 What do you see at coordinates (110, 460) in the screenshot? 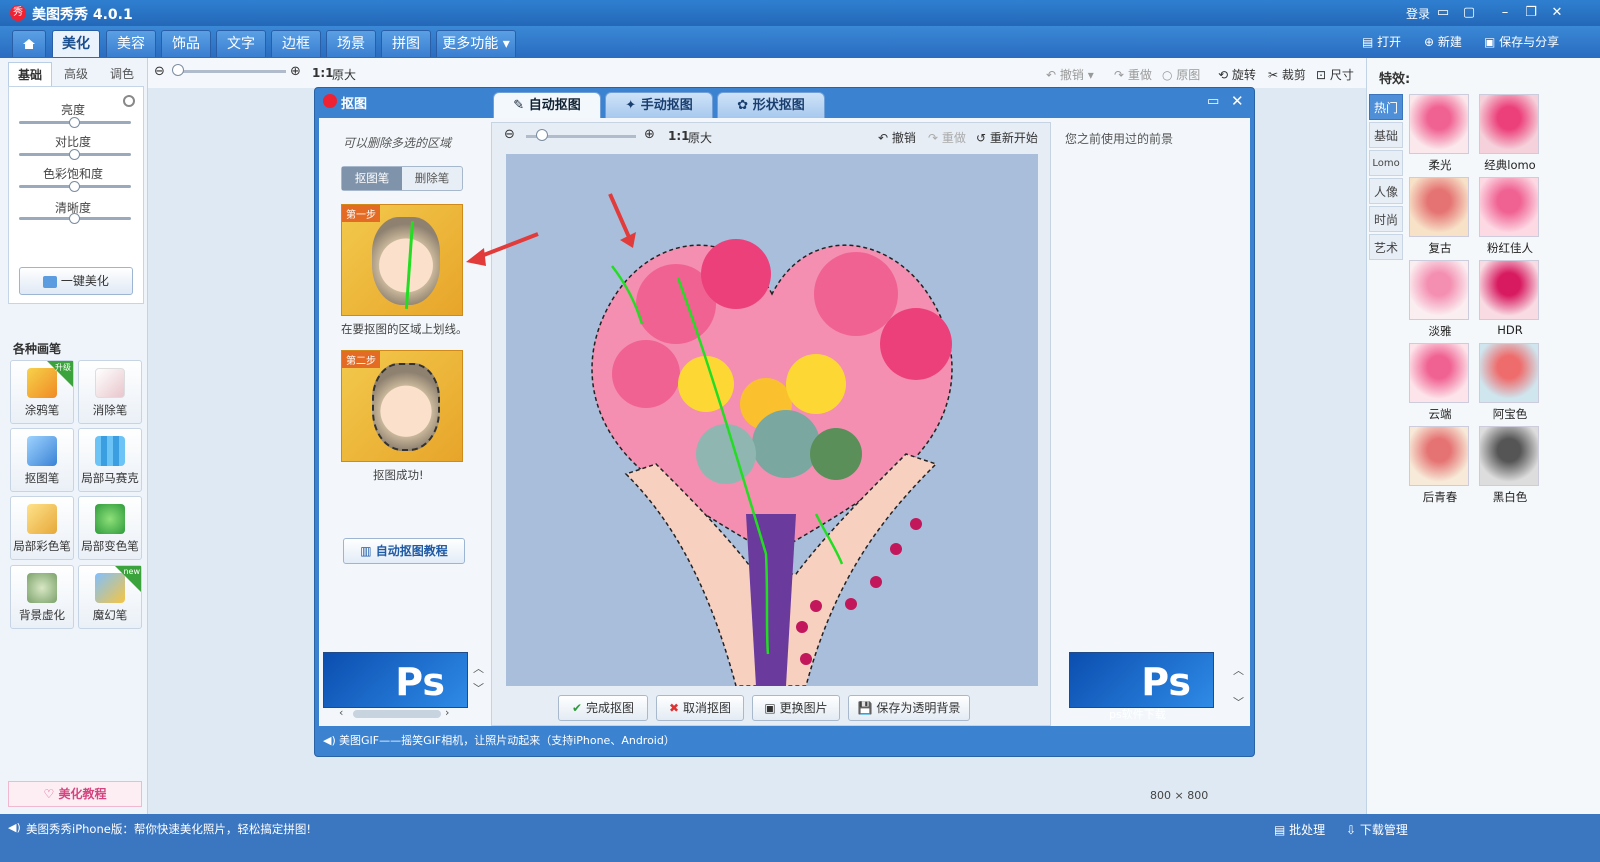
I see `mosaic-button: 局部马赛克` at bounding box center [110, 460].